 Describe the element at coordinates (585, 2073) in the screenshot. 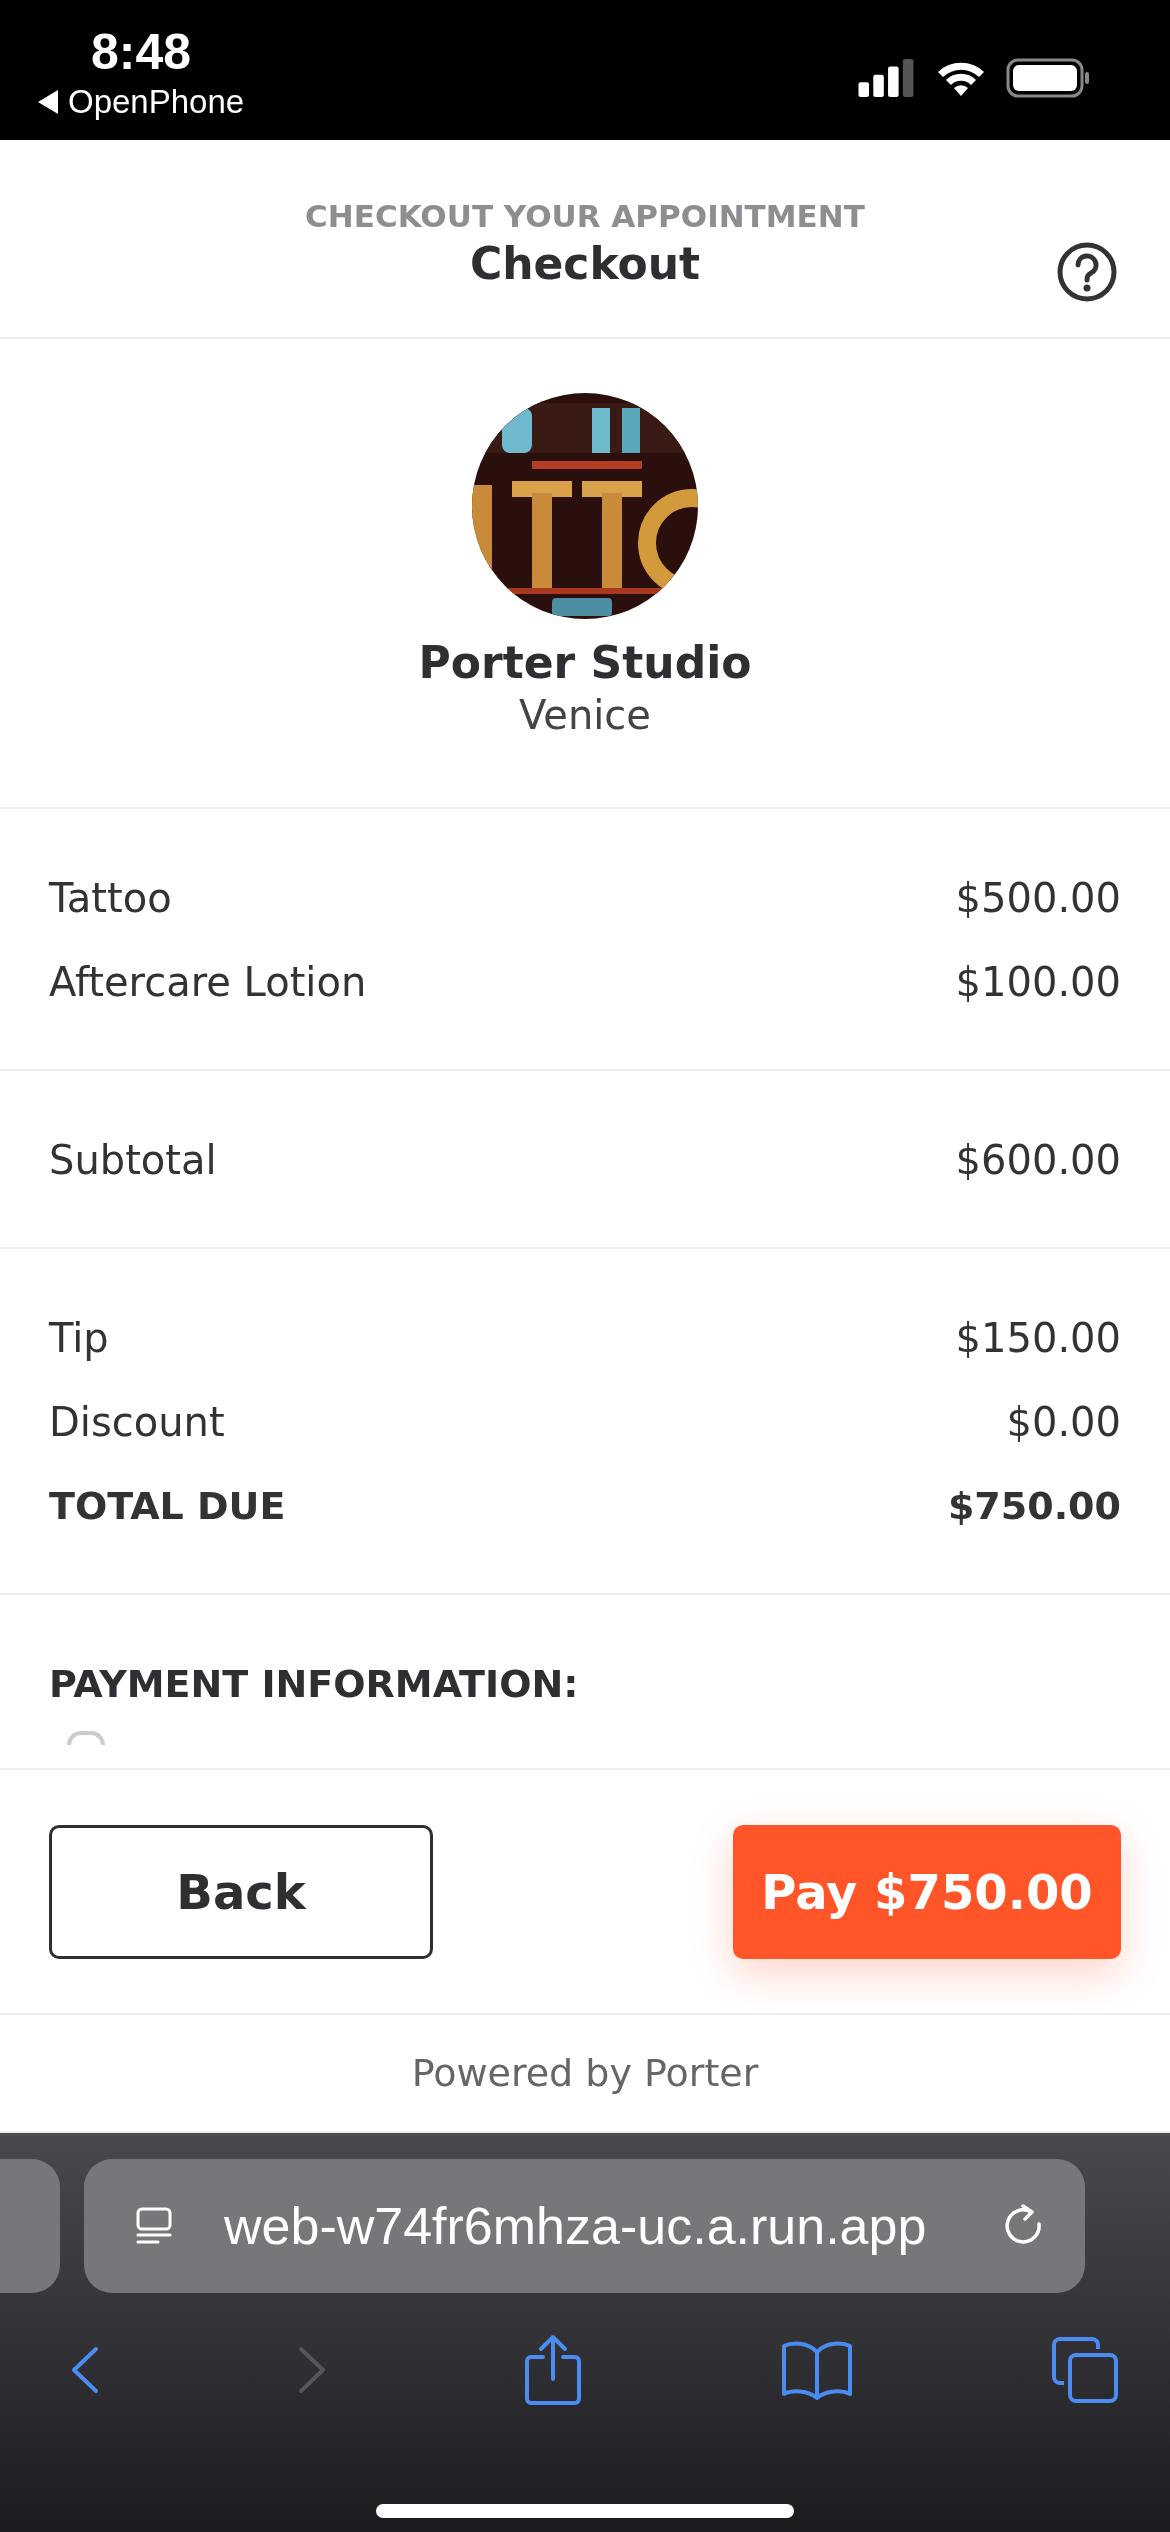

I see `powered-by-text: Powered by Porter` at that location.